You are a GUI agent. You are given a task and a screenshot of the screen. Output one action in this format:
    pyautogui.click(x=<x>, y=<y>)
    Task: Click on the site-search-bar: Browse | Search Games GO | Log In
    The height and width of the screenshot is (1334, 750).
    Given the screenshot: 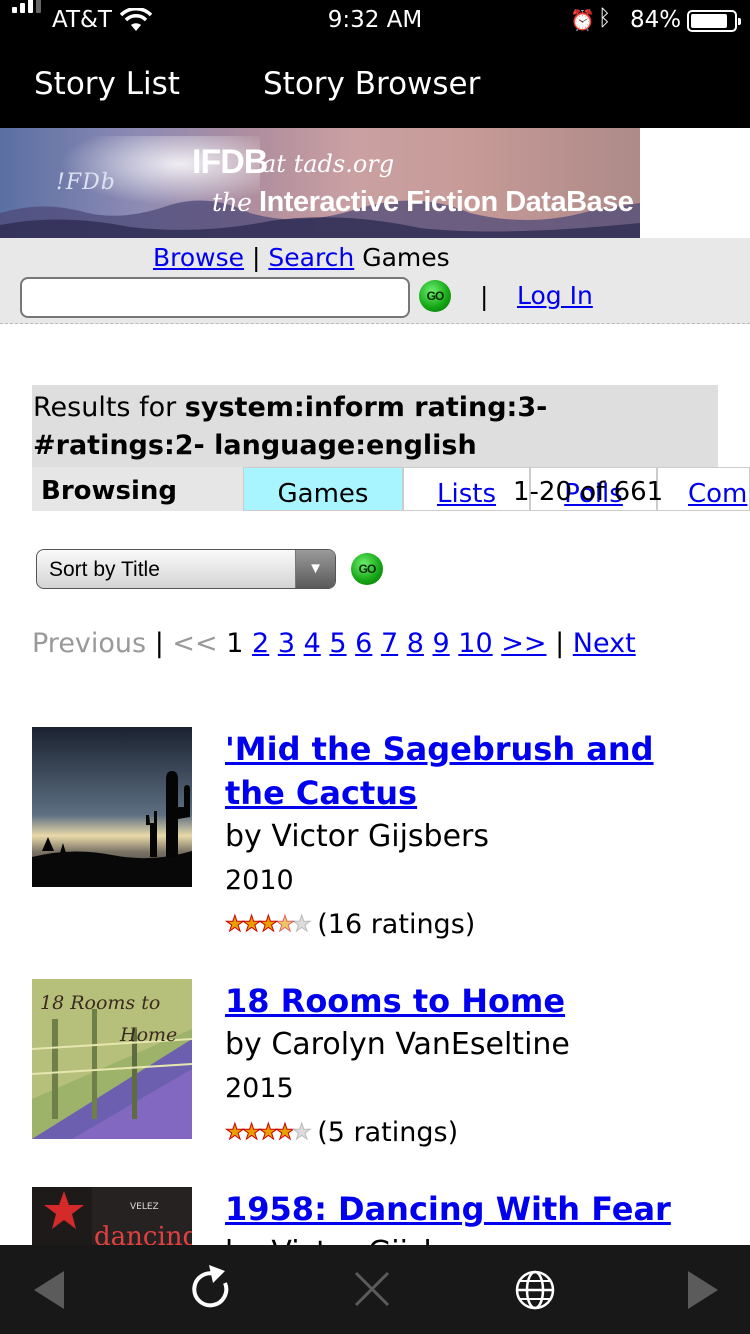 What is the action you would take?
    pyautogui.click(x=375, y=281)
    